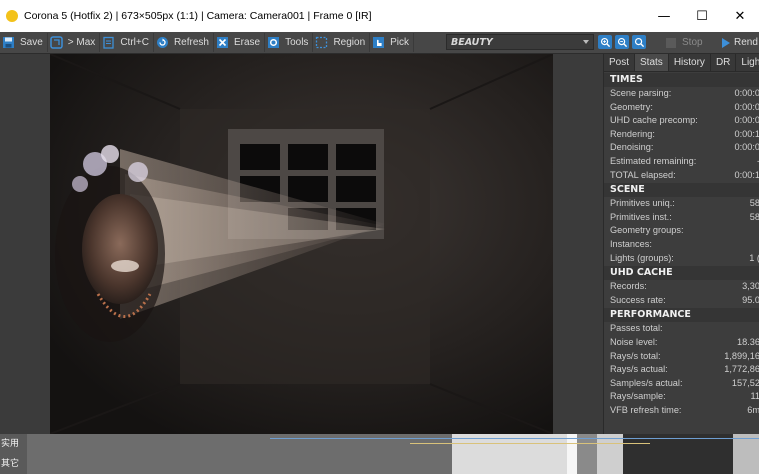 The width and height of the screenshot is (759, 474). What do you see at coordinates (671, 42) in the screenshot?
I see `stop-icon` at bounding box center [671, 42].